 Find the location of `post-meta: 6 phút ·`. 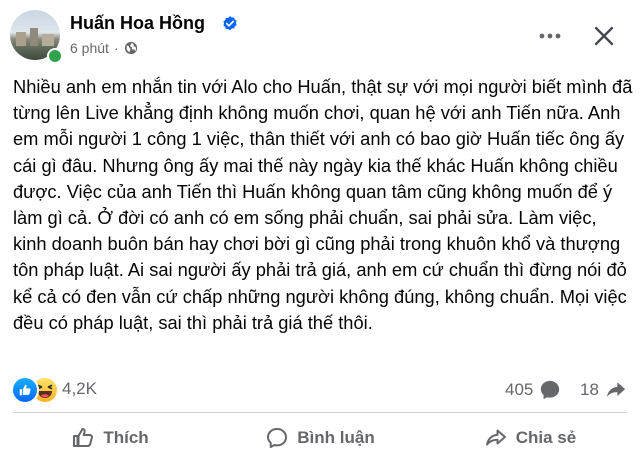

post-meta: 6 phút · is located at coordinates (104, 48).